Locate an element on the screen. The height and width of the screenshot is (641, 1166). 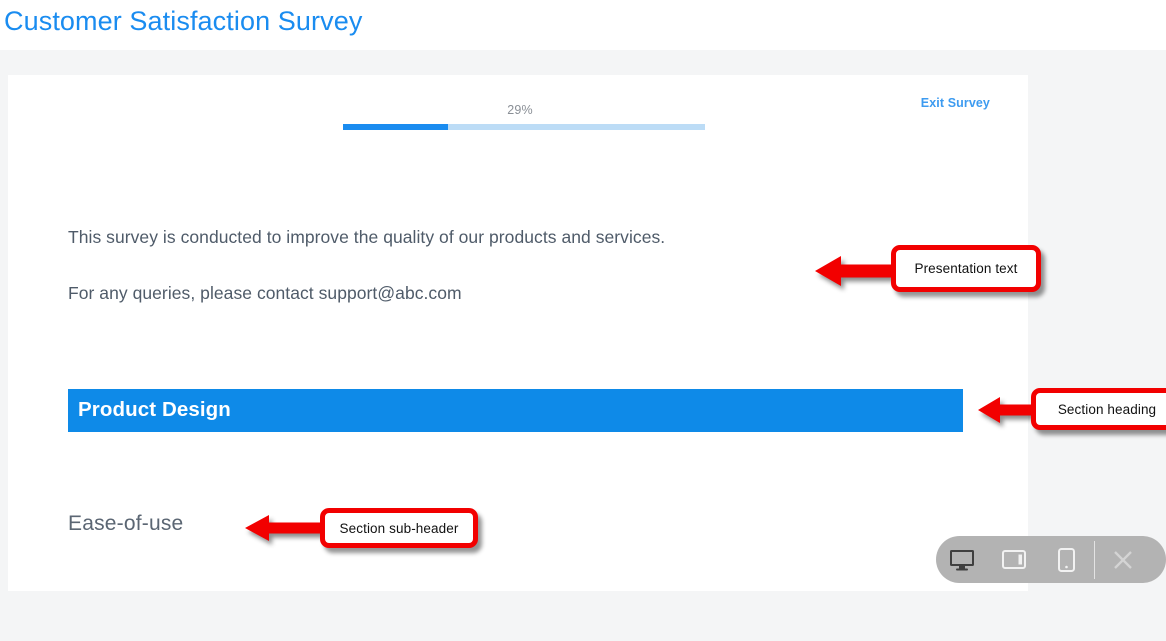
desktop-icon is located at coordinates (962, 559).